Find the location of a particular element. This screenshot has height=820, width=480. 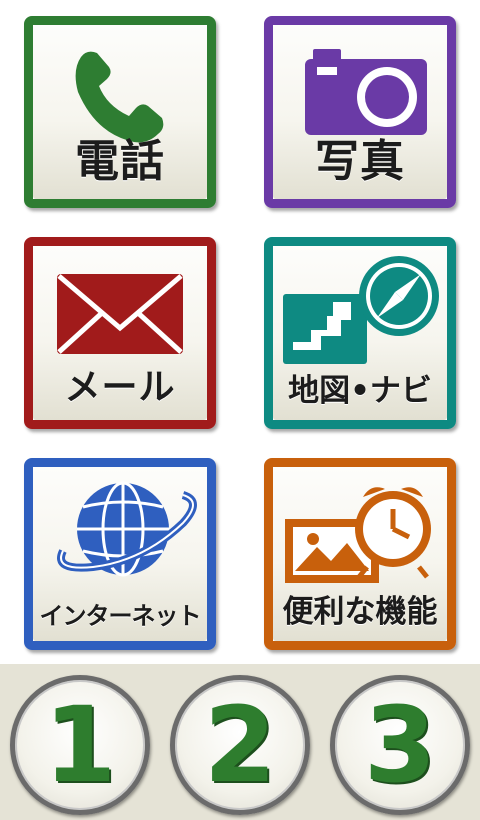

tile-phone: 電話 is located at coordinates (120, 112).